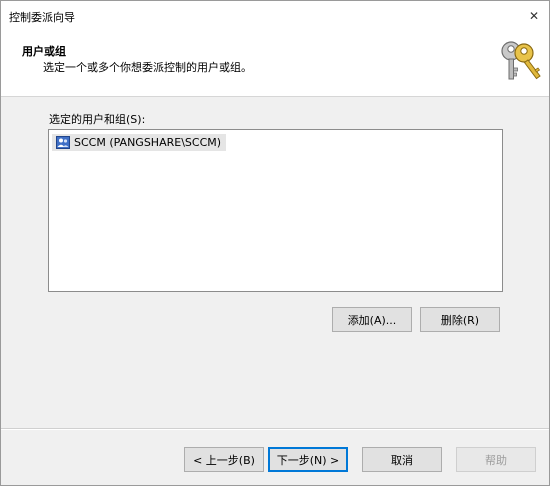 The width and height of the screenshot is (550, 486). Describe the element at coordinates (275, 63) in the screenshot. I see `wizard-header: 用户或组 选定一个或多个你想委派控制的用户或组。` at that location.